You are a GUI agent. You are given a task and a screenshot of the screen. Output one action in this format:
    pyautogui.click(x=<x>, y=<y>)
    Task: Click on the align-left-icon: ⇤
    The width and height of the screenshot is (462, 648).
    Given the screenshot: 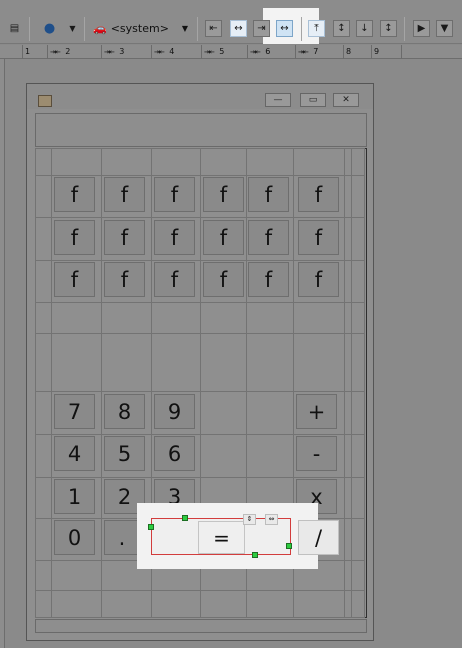 What is the action you would take?
    pyautogui.click(x=213, y=28)
    